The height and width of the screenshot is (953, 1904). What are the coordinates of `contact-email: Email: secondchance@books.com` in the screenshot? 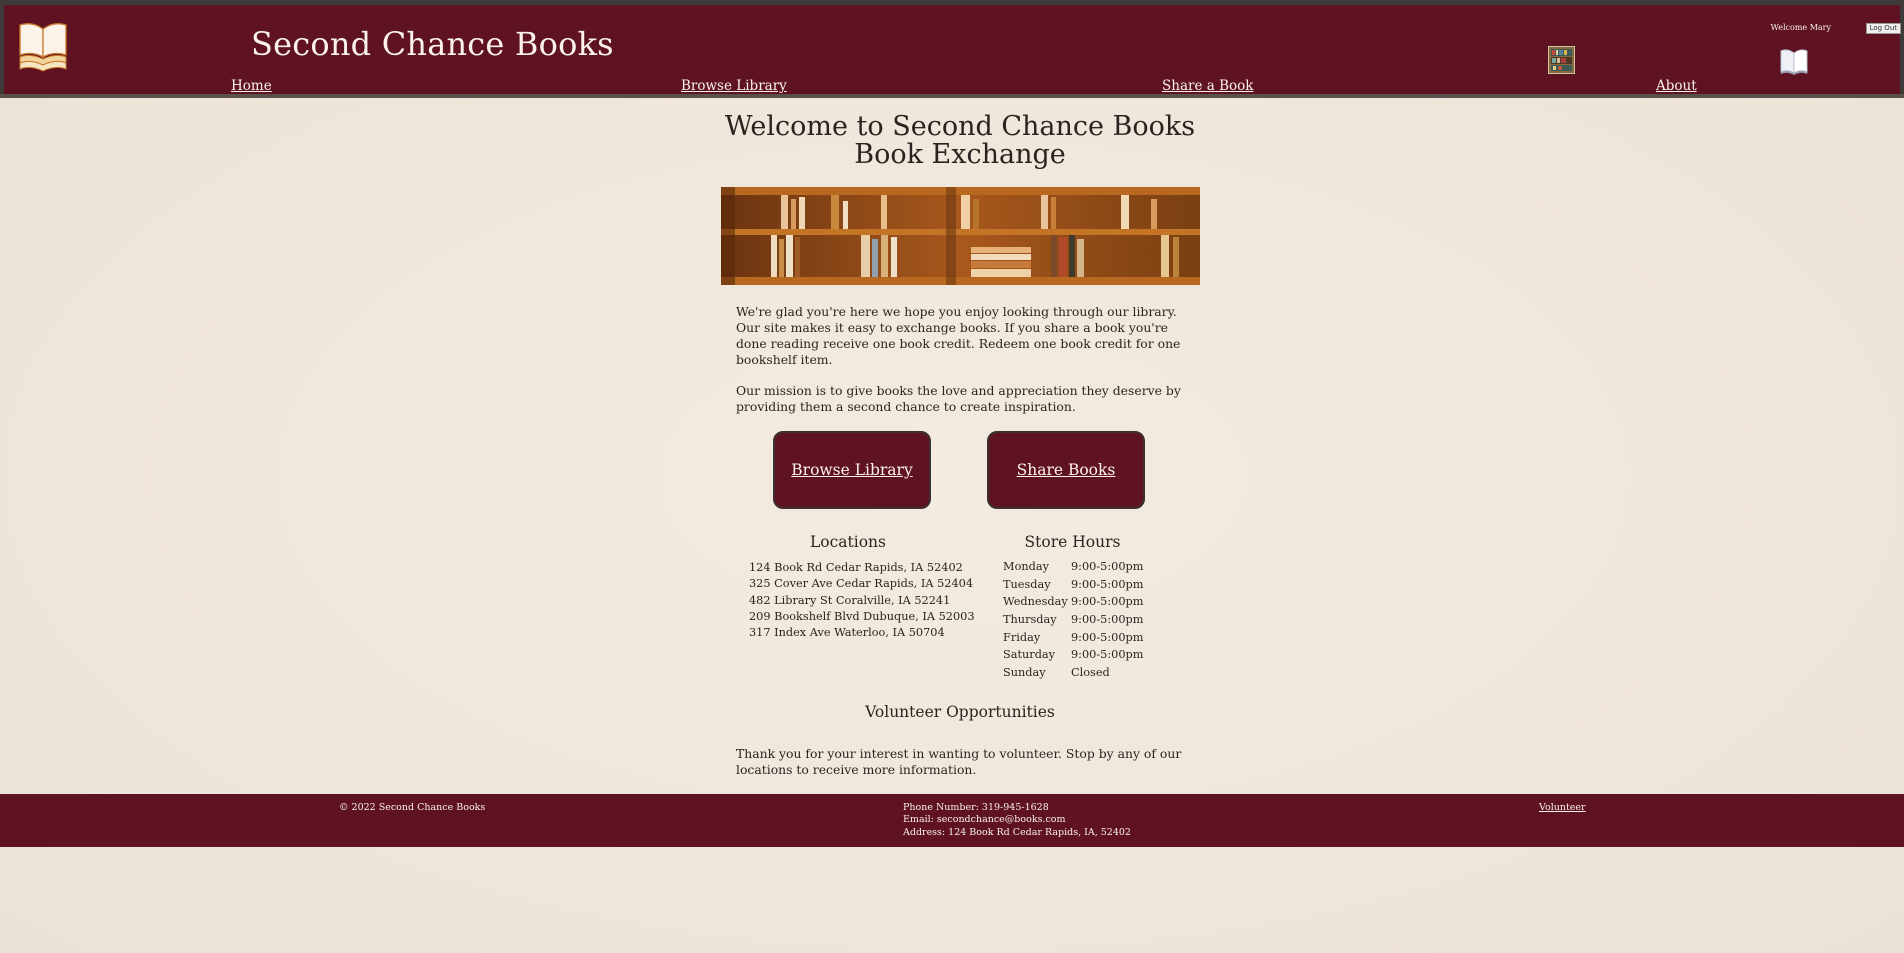 It's located at (984, 820).